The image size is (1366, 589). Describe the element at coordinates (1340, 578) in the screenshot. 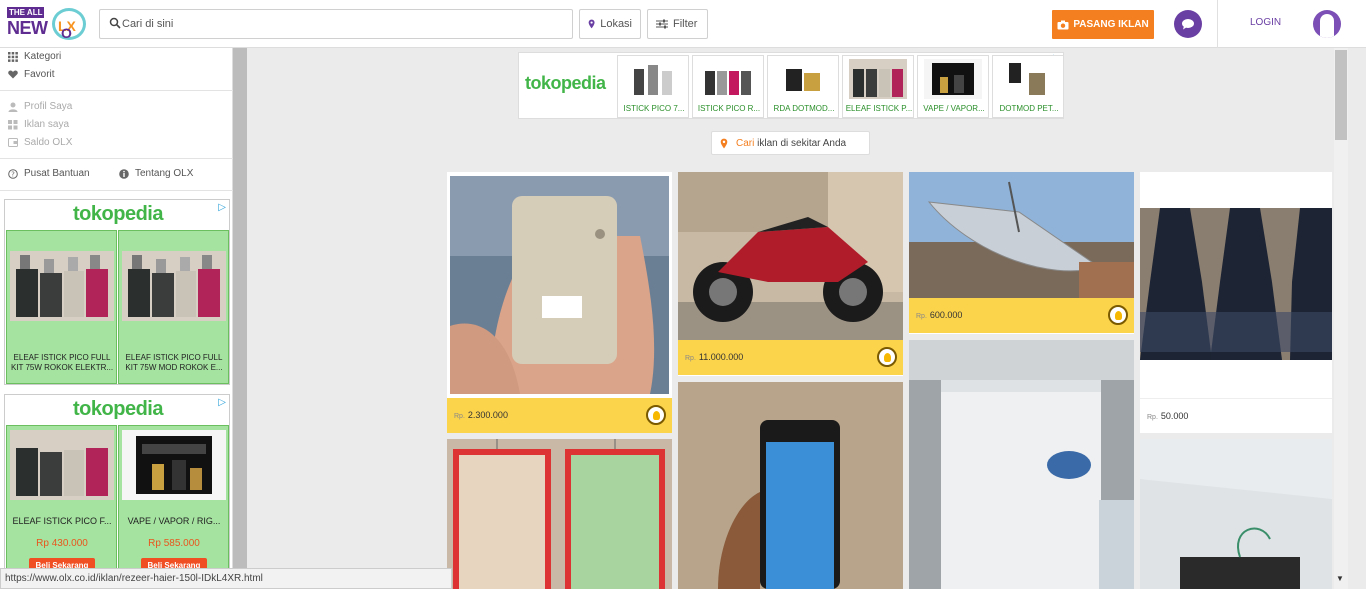

I see `scroll-down-arrow-icon: ▼` at that location.